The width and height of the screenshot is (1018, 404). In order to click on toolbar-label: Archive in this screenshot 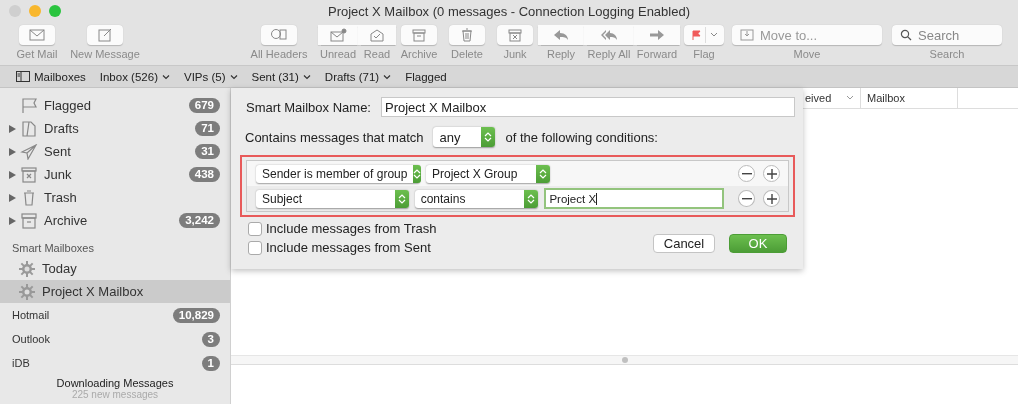, I will do `click(419, 54)`.